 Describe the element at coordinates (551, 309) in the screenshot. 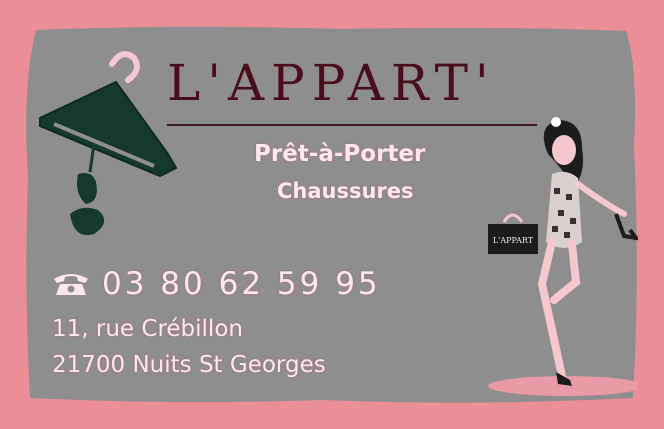

I see `leg-left` at that location.